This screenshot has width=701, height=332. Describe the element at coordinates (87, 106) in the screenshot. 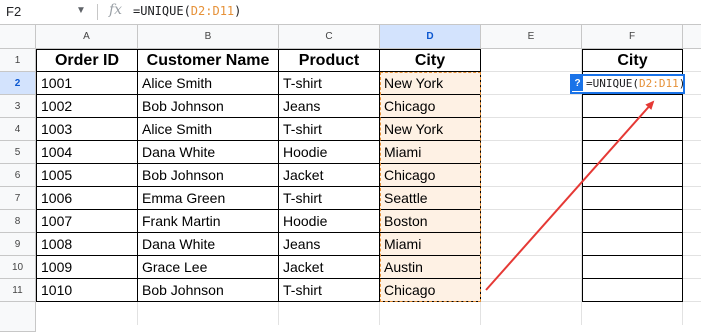

I see `table-cell: 1002` at that location.